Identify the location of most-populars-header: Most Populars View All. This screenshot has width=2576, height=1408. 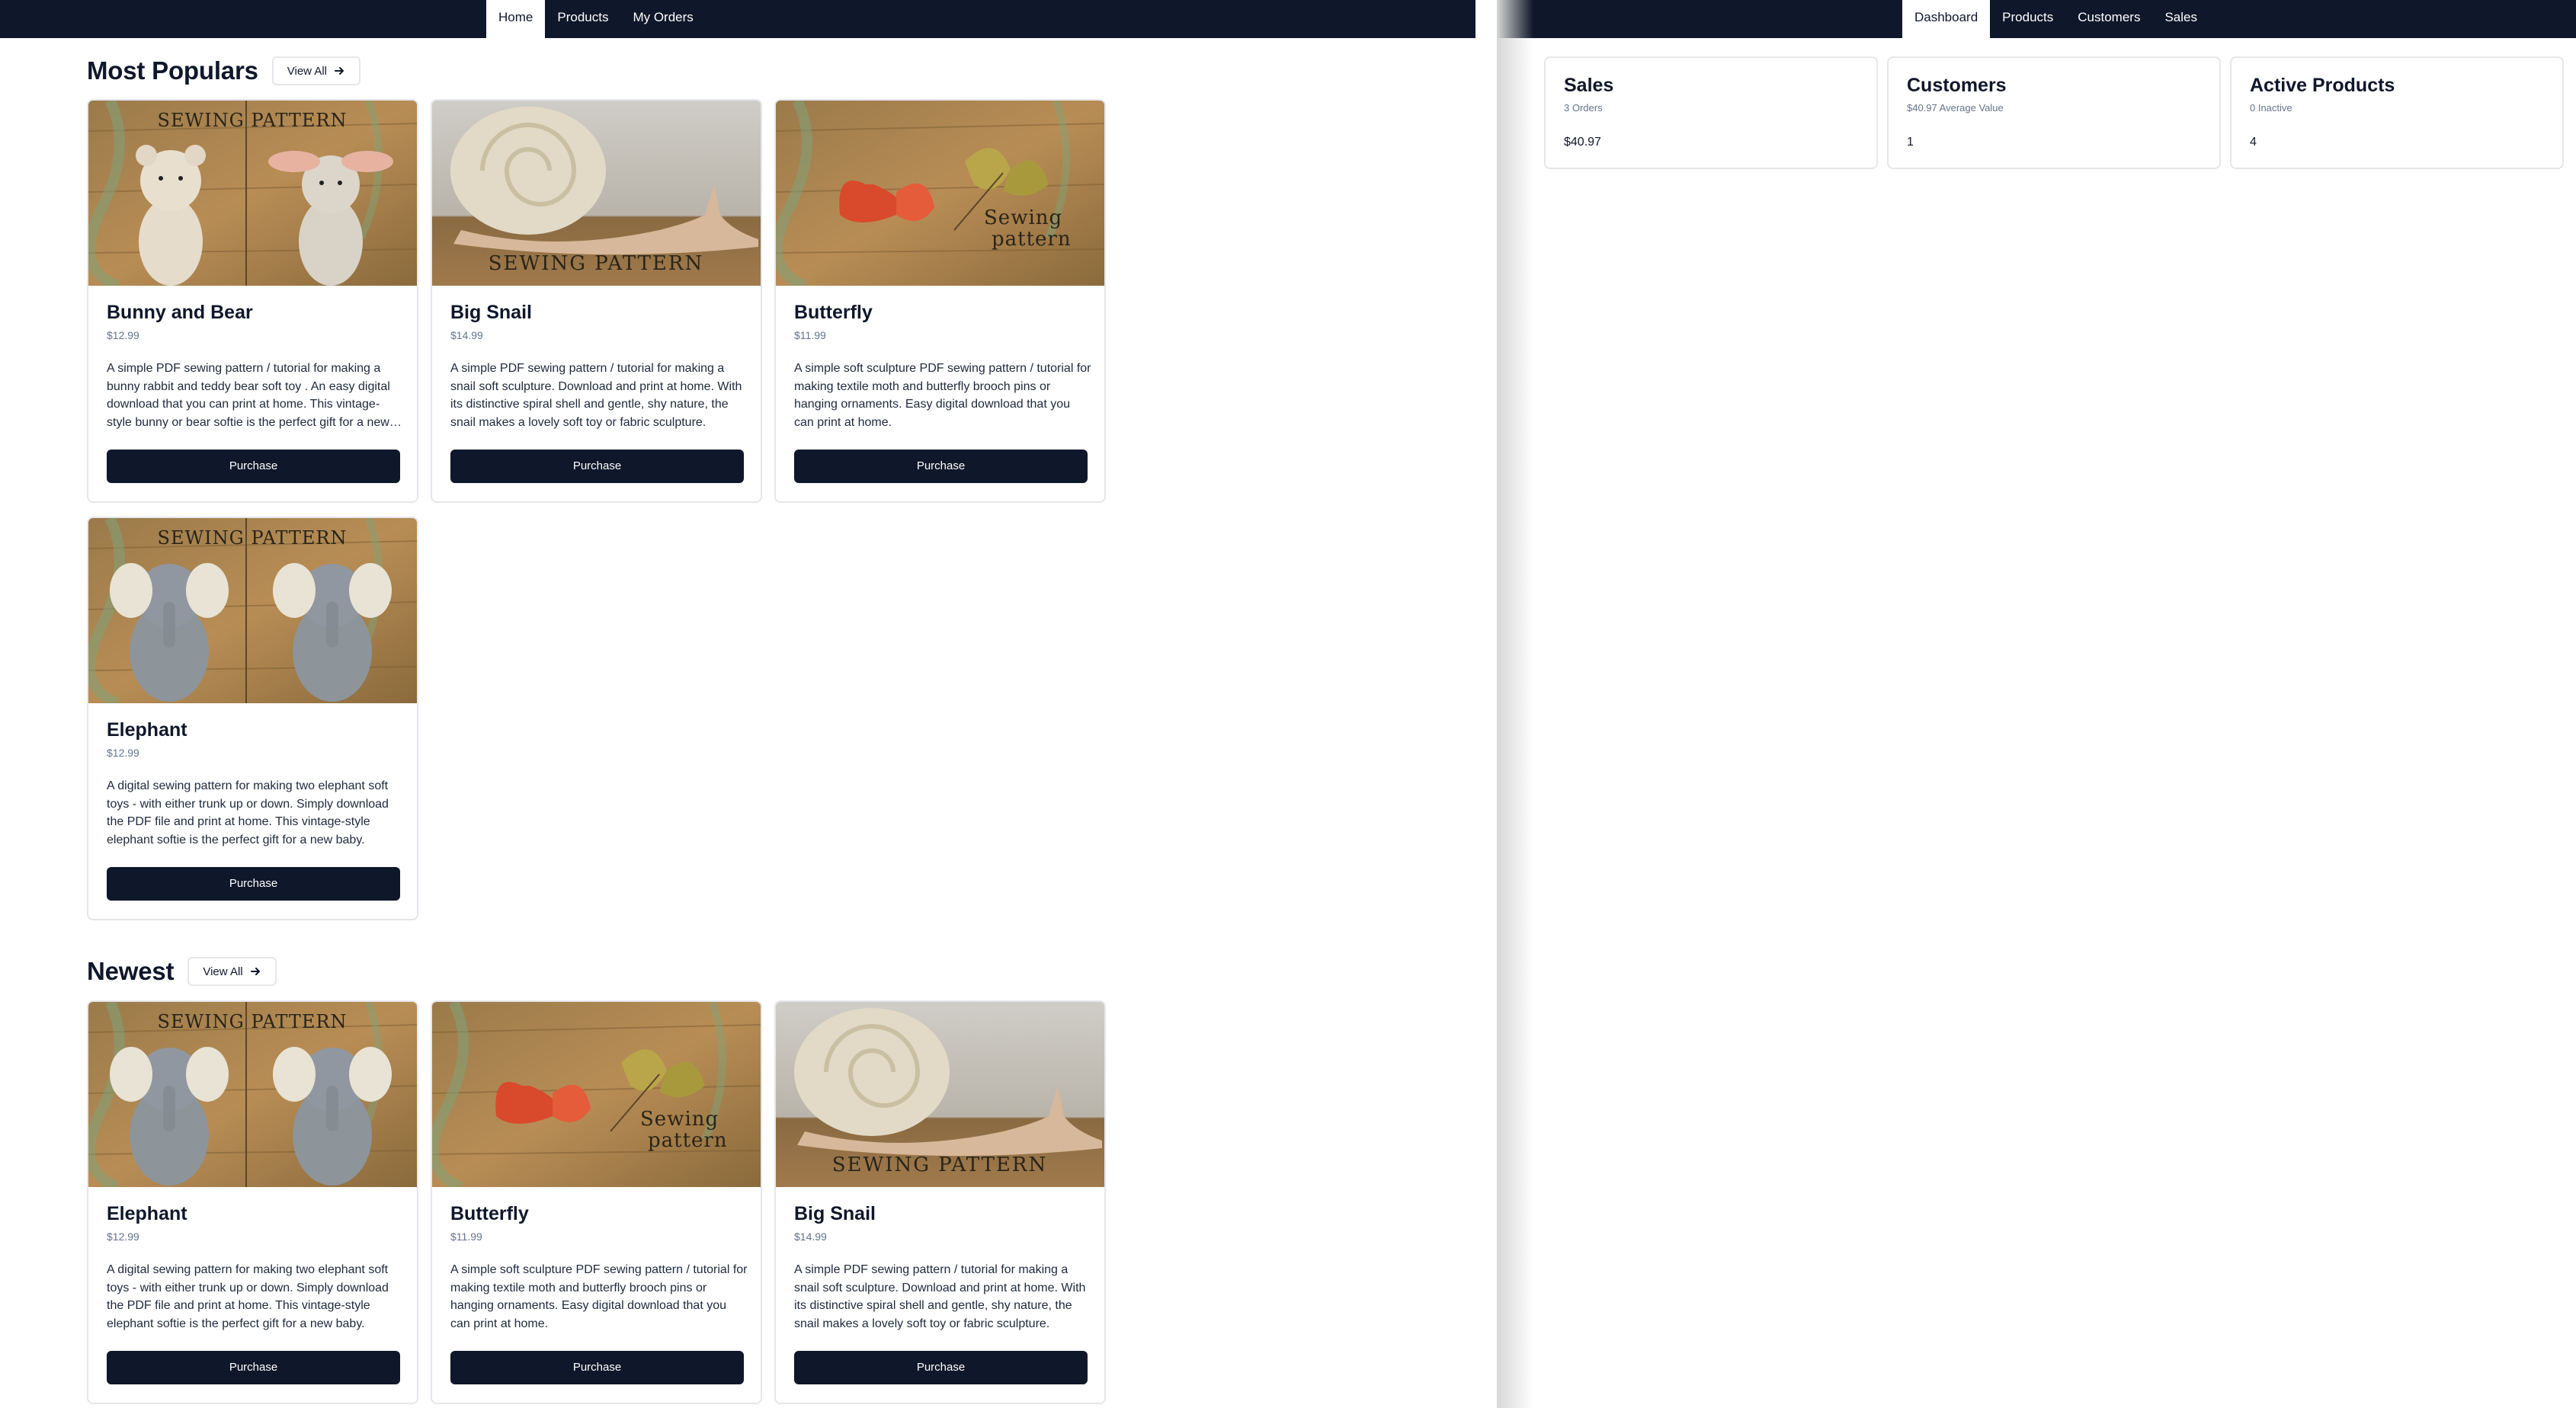
(224, 70).